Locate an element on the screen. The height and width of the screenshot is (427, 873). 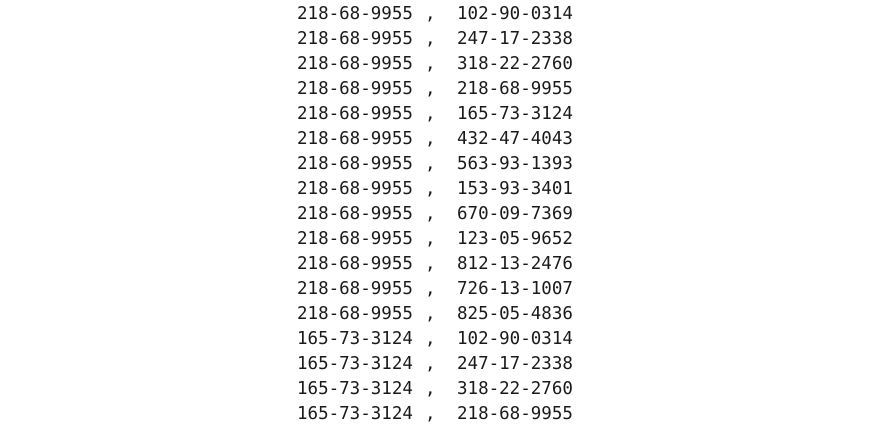
right-value: 726-13-1007 is located at coordinates (515, 289).